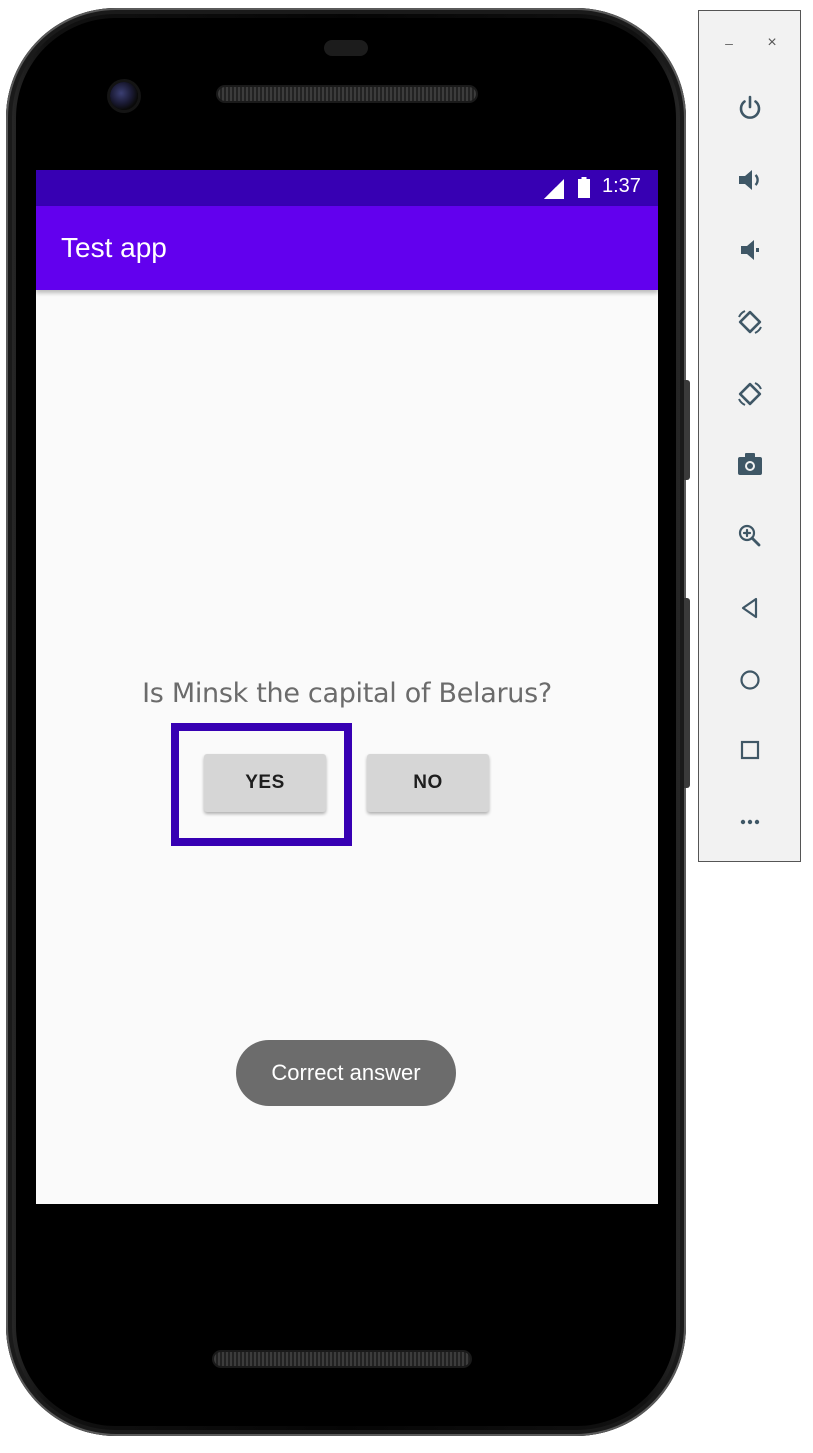 The width and height of the screenshot is (813, 1453). What do you see at coordinates (347, 693) in the screenshot?
I see `question-text: Is Minsk the capital of Belarus?` at bounding box center [347, 693].